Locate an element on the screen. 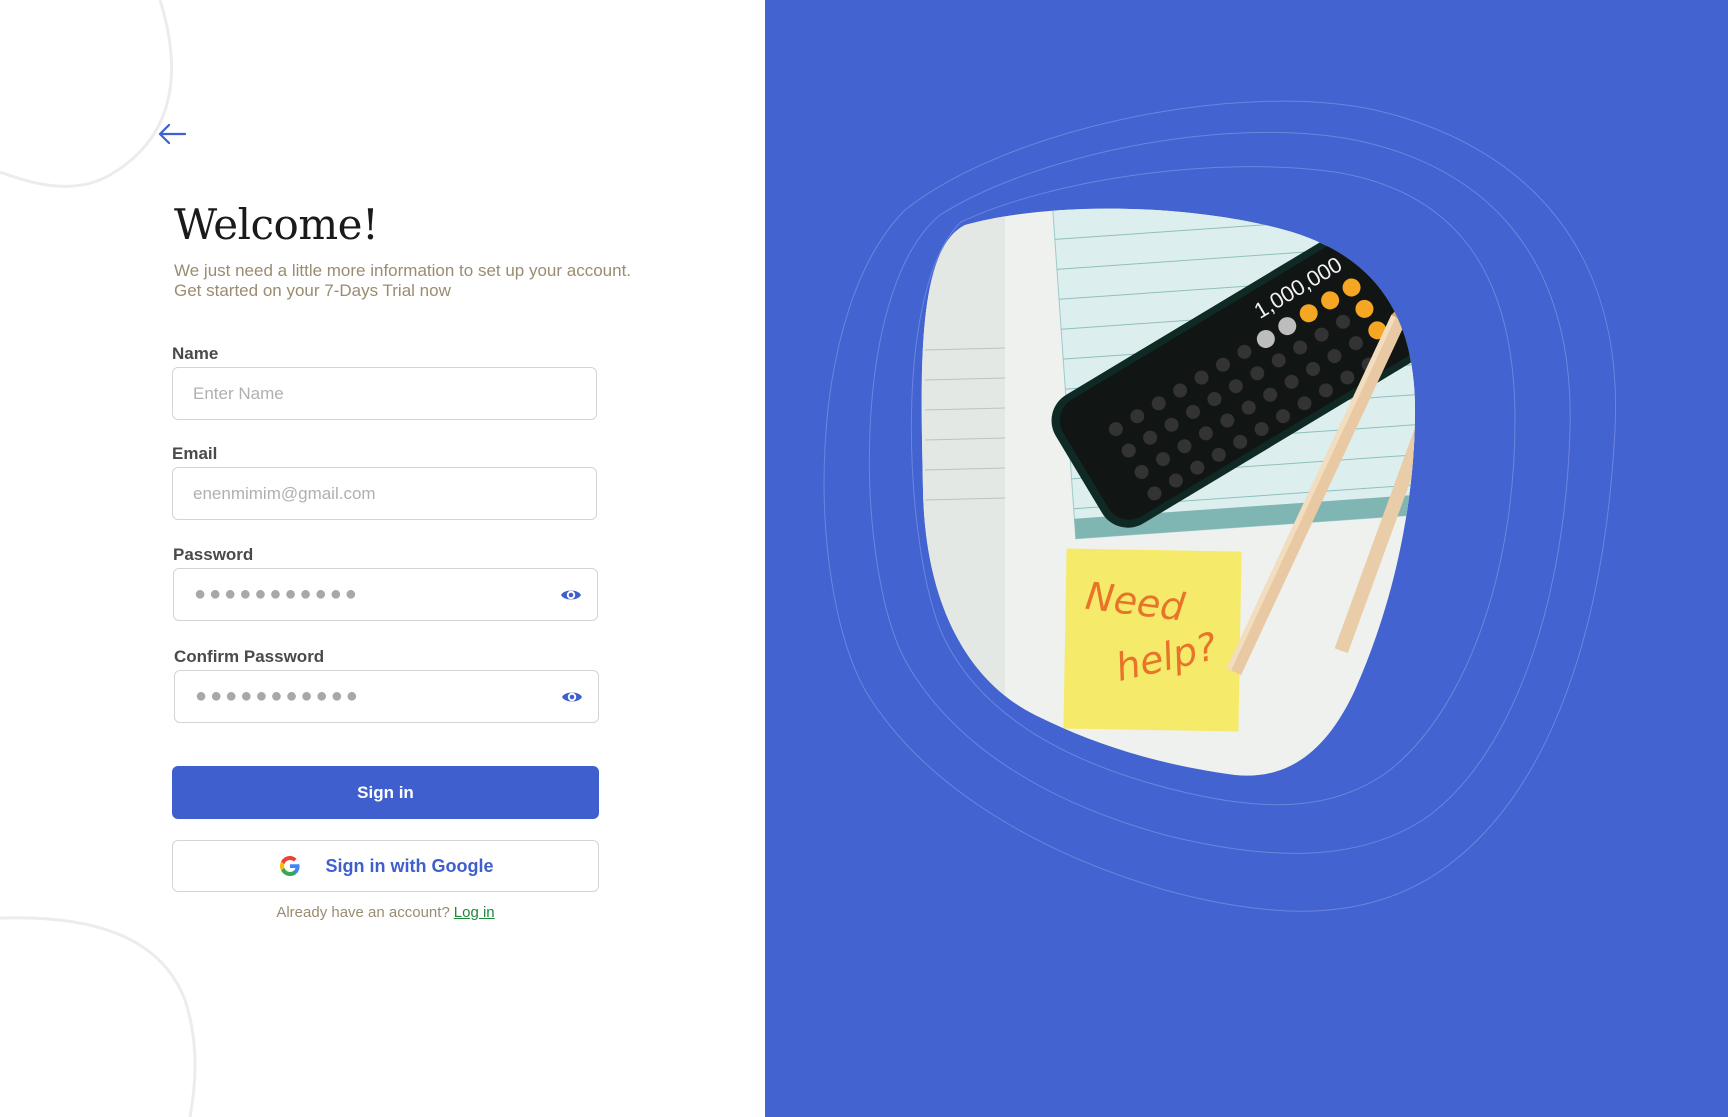 The image size is (1728, 1117). password-field is located at coordinates (385, 594).